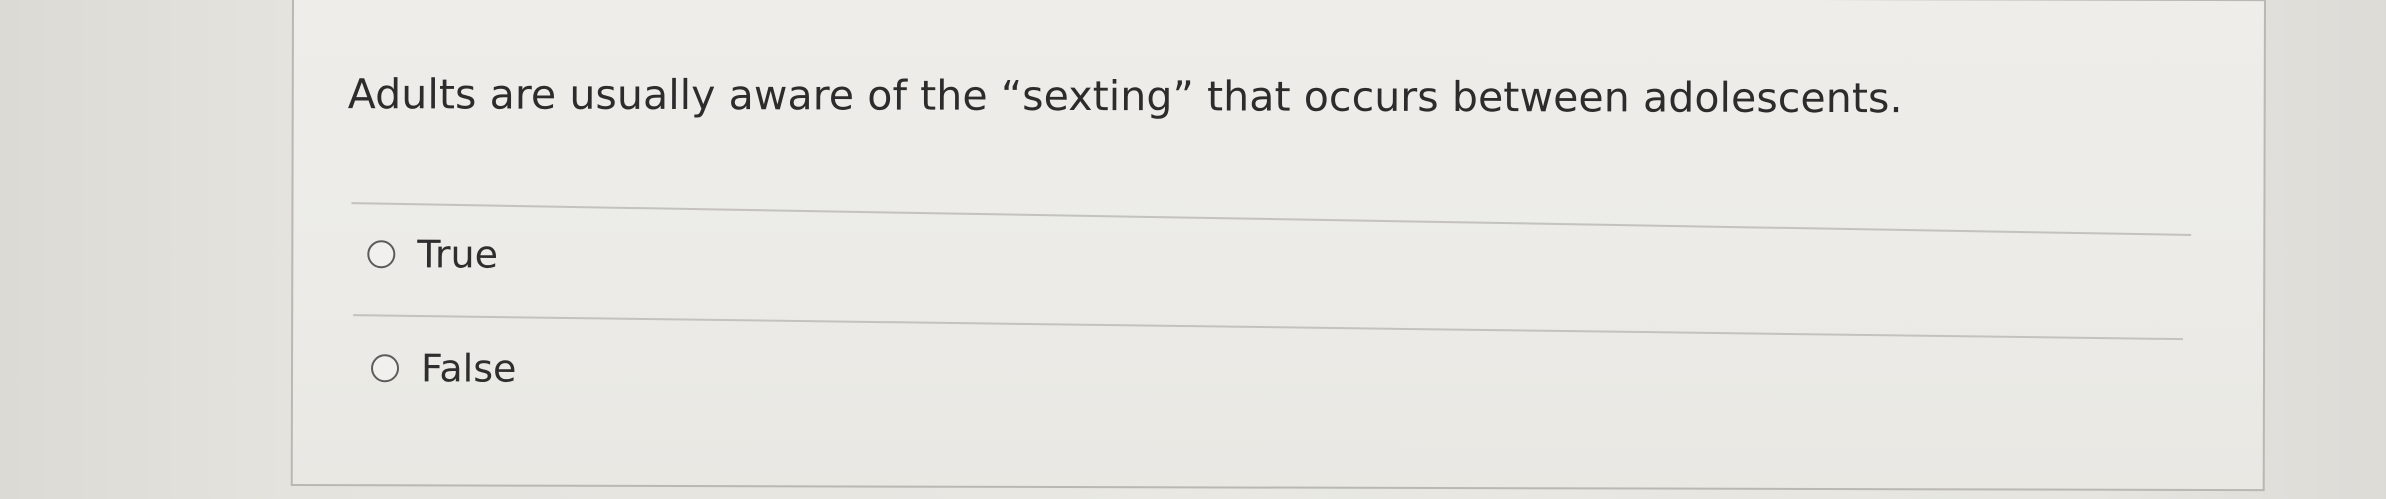  Describe the element at coordinates (1271, 219) in the screenshot. I see `divider-top` at that location.